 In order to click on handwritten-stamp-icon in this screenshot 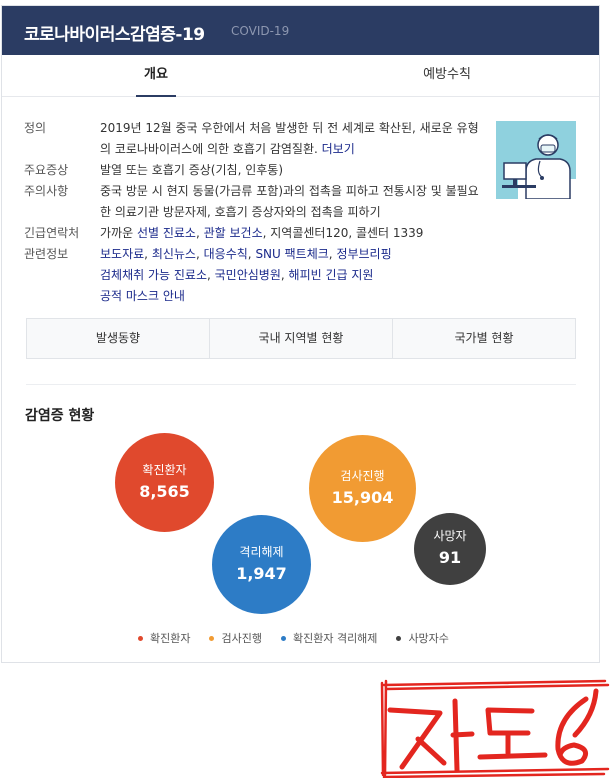, I will do `click(495, 728)`.